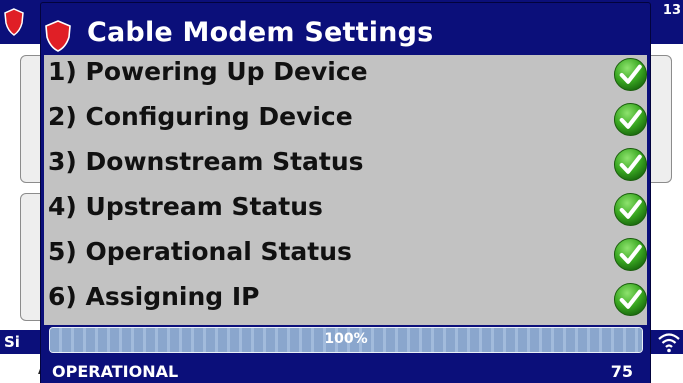 This screenshot has width=683, height=383. I want to click on background-strip-text: Si, so click(12, 342).